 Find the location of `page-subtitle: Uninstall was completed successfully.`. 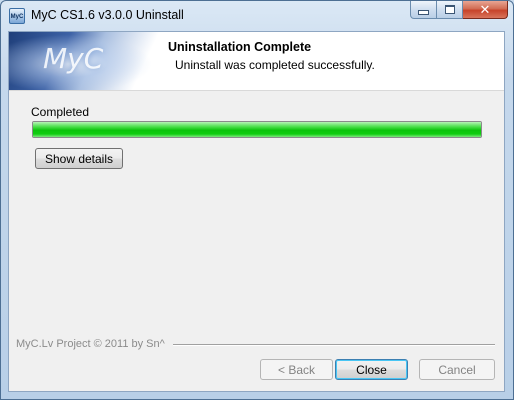

page-subtitle: Uninstall was completed successfully. is located at coordinates (275, 65).